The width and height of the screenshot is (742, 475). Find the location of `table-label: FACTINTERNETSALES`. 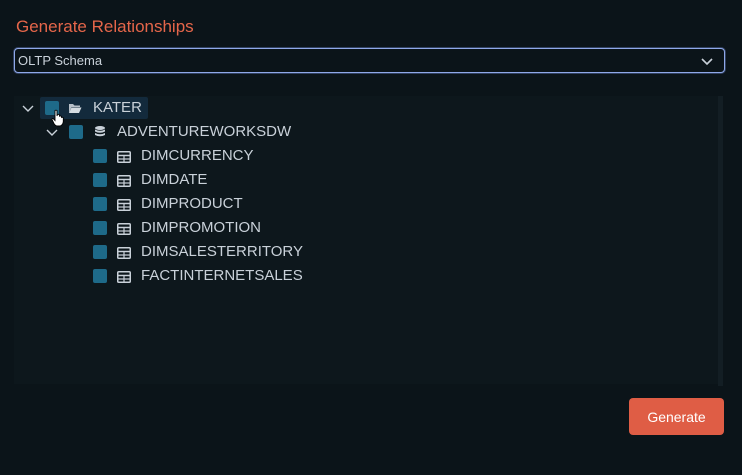

table-label: FACTINTERNETSALES is located at coordinates (222, 276).